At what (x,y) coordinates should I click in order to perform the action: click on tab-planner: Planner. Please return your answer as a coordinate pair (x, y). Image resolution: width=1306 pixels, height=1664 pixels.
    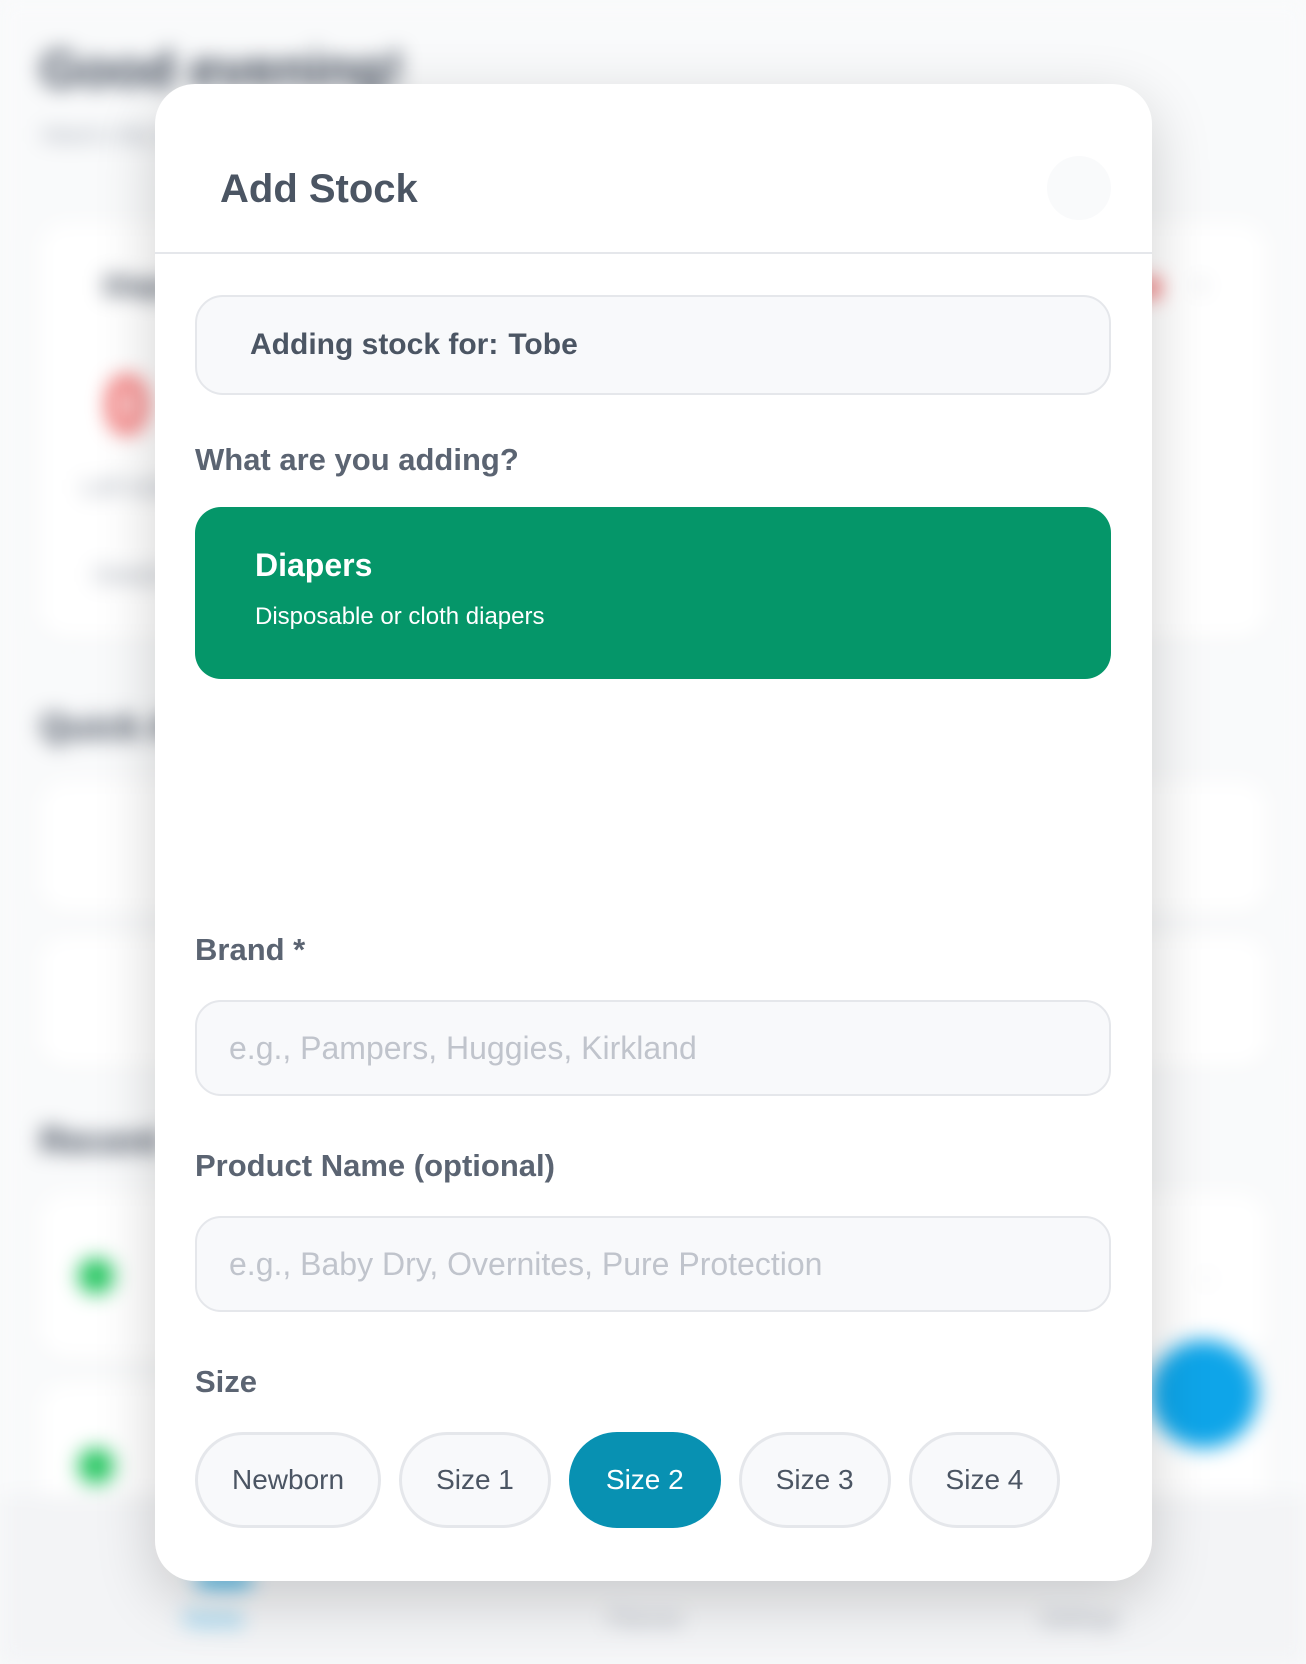
    Looking at the image, I should click on (646, 1618).